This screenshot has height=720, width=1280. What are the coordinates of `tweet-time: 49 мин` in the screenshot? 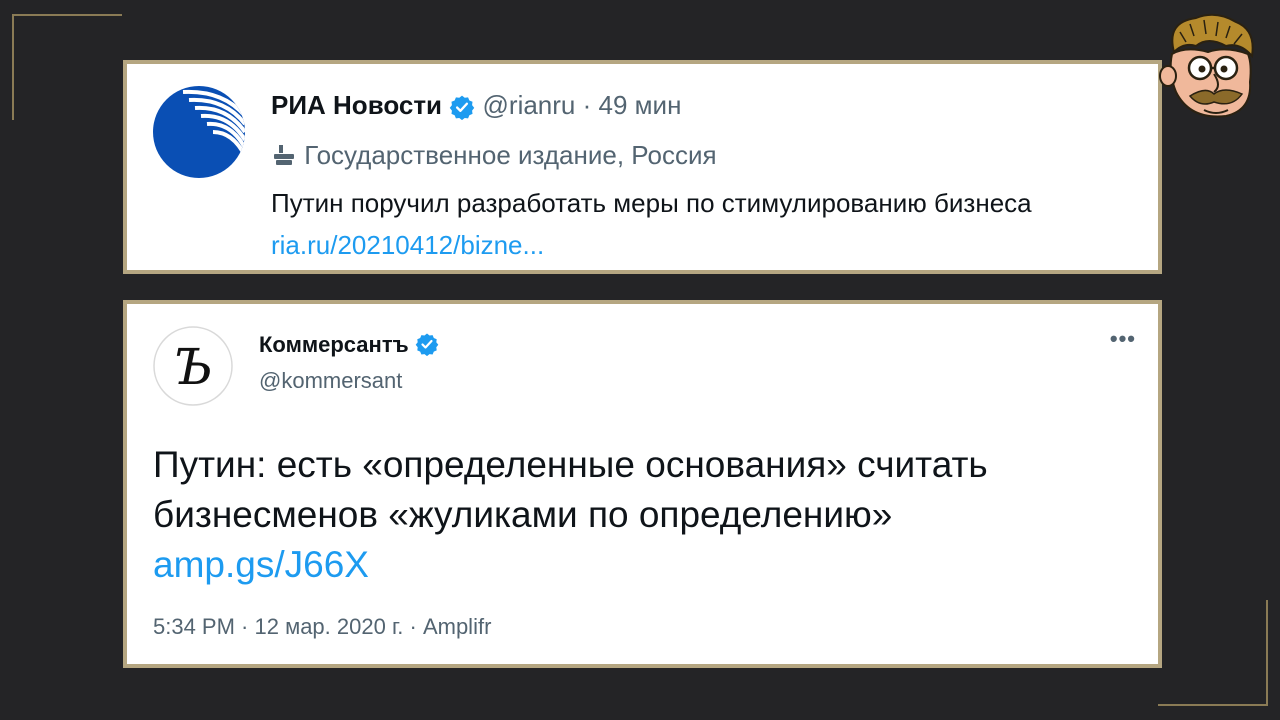 It's located at (640, 105).